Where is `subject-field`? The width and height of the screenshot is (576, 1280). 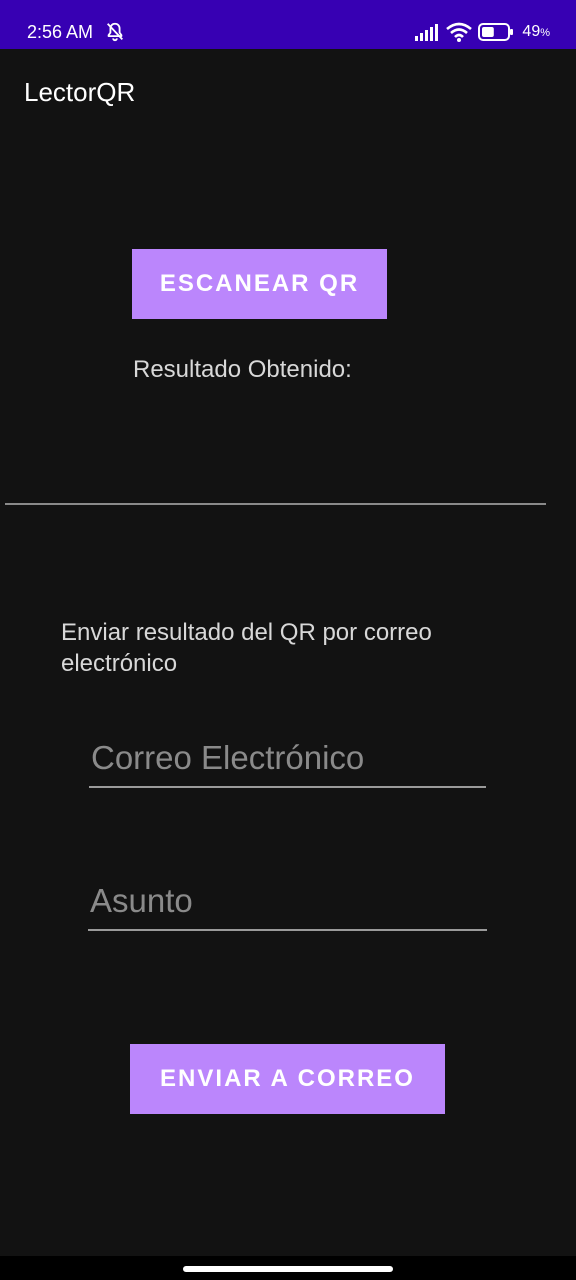
subject-field is located at coordinates (287, 905).